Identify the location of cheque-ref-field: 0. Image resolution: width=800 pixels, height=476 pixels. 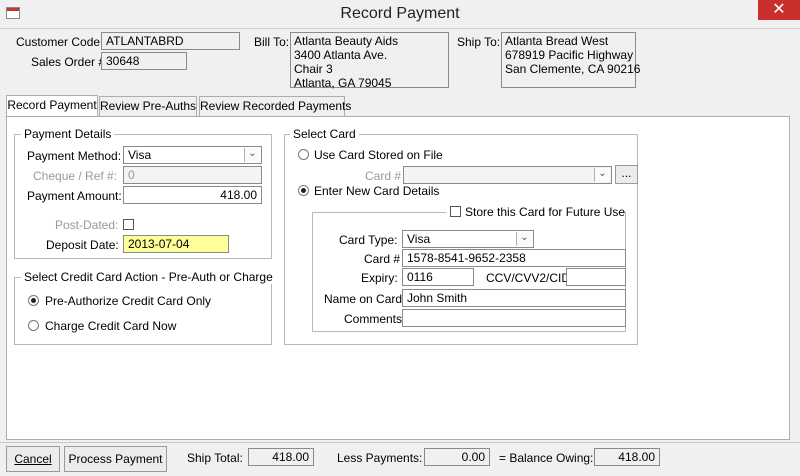
(192, 175).